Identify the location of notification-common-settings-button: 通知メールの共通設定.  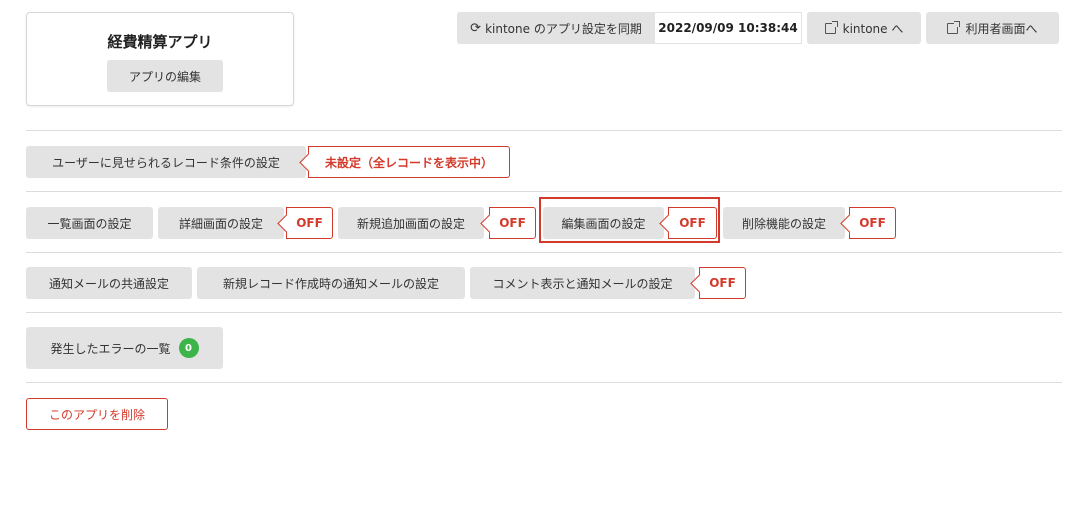
(109, 283).